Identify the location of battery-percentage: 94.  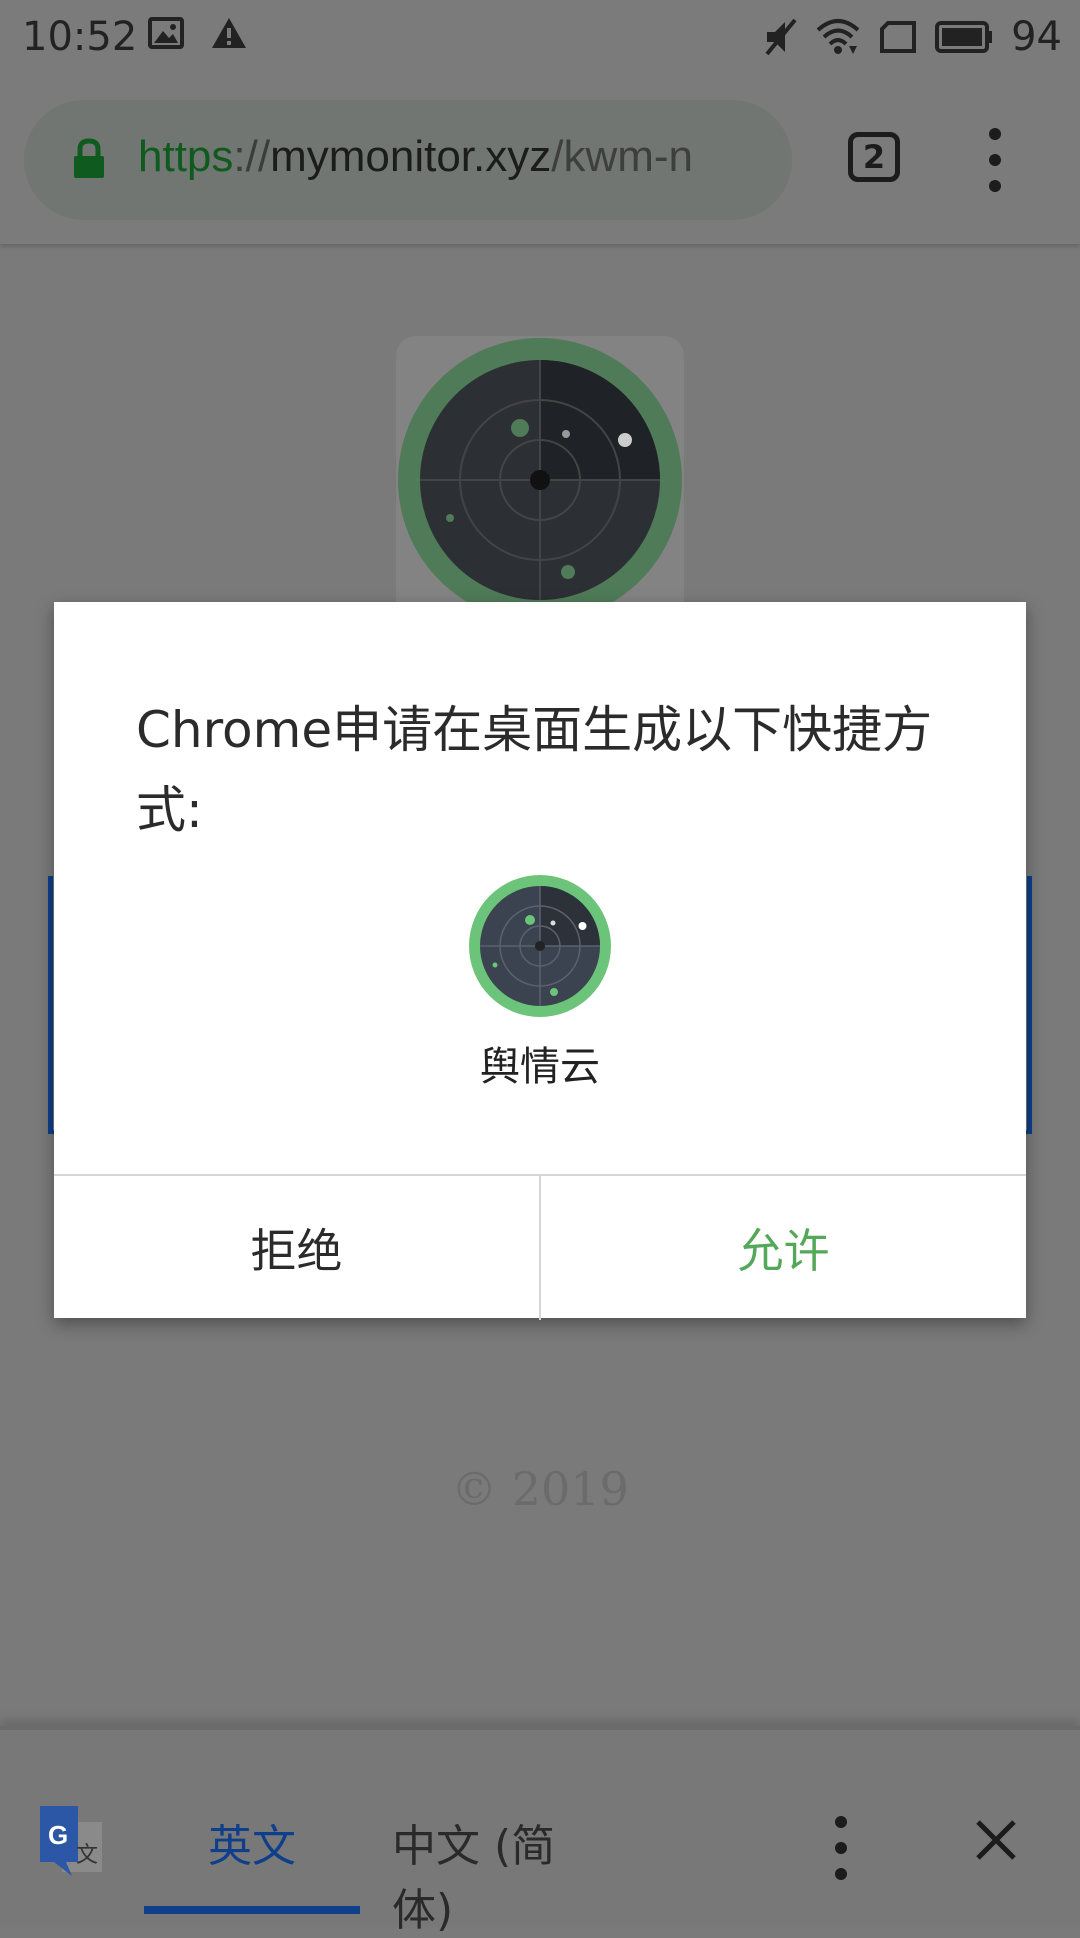
(1036, 37).